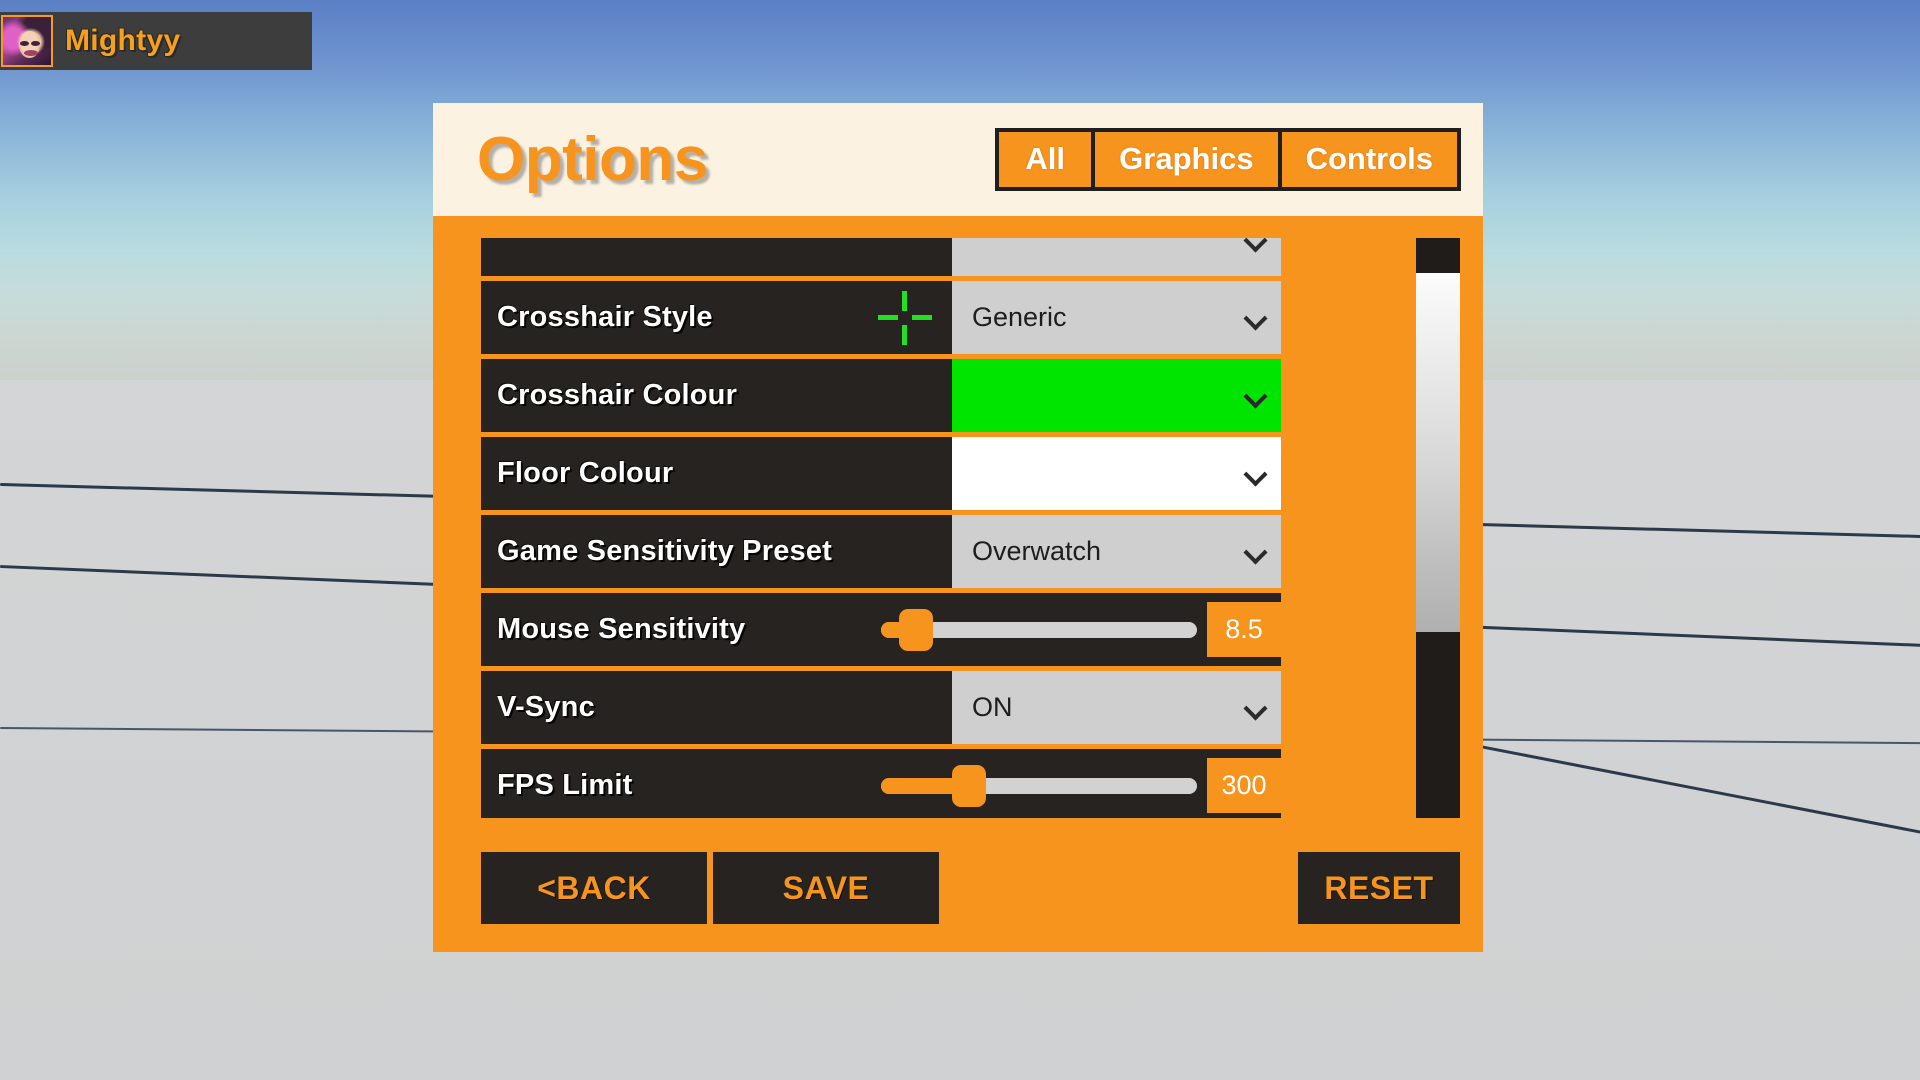 This screenshot has height=1080, width=1920. I want to click on setting-row, so click(881, 257).